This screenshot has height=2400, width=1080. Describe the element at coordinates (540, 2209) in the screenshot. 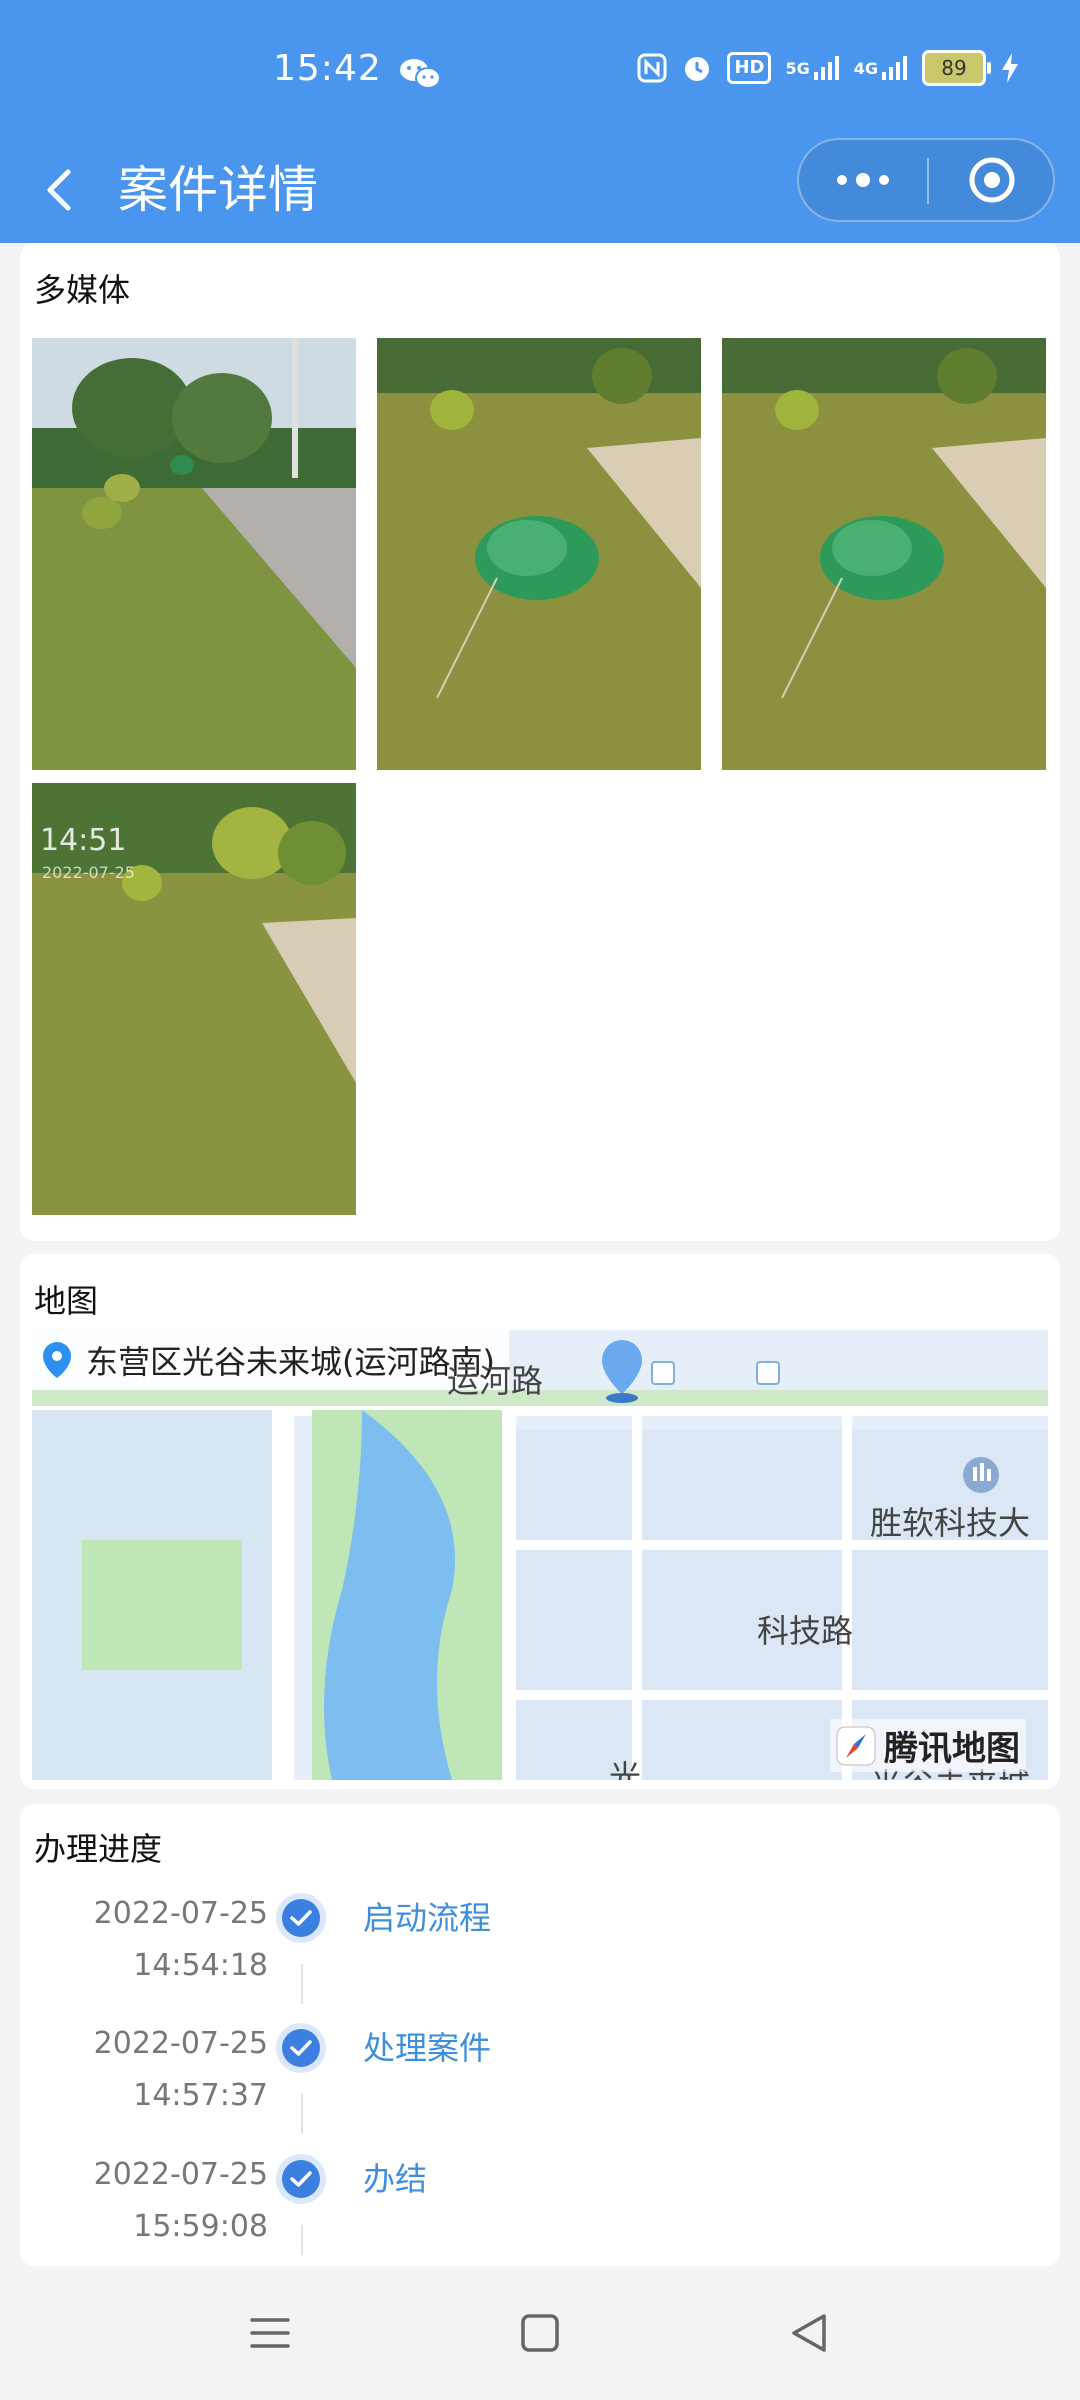

I see `timeline-step: 2022-07-25 15:59:08 办结` at that location.